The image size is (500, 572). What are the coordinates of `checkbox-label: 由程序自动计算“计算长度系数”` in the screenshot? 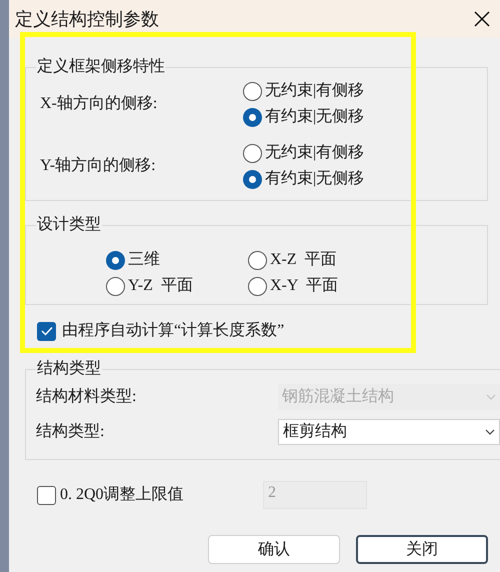 It's located at (173, 330).